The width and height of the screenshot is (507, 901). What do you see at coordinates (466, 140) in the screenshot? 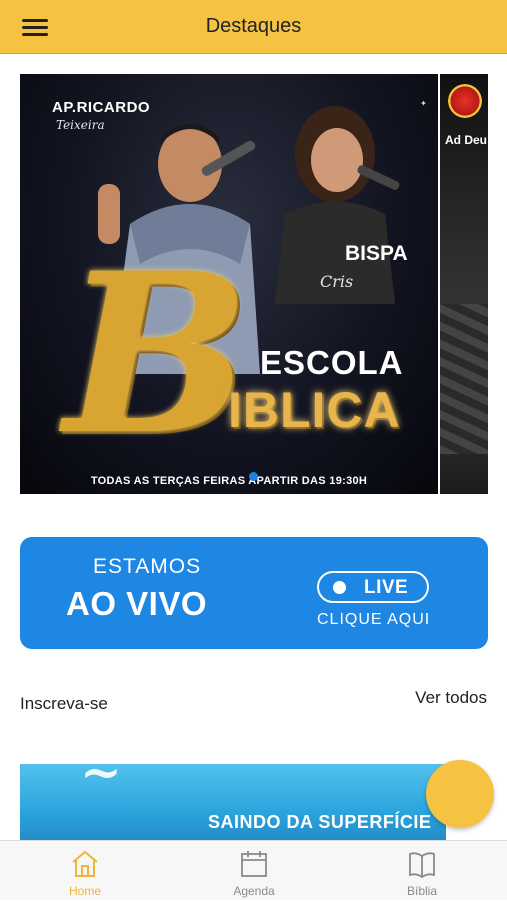
I see `next-slide-label: Ad Deu` at bounding box center [466, 140].